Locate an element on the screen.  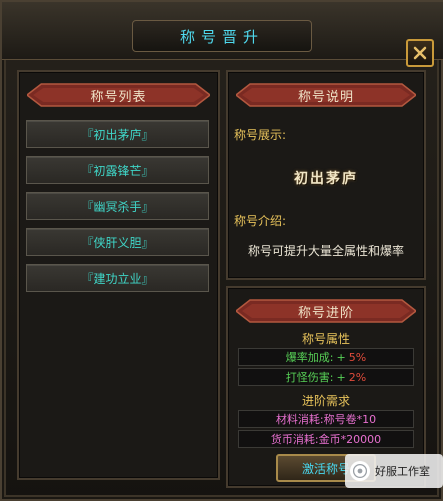
stat-value: 5% is located at coordinates (357, 357).